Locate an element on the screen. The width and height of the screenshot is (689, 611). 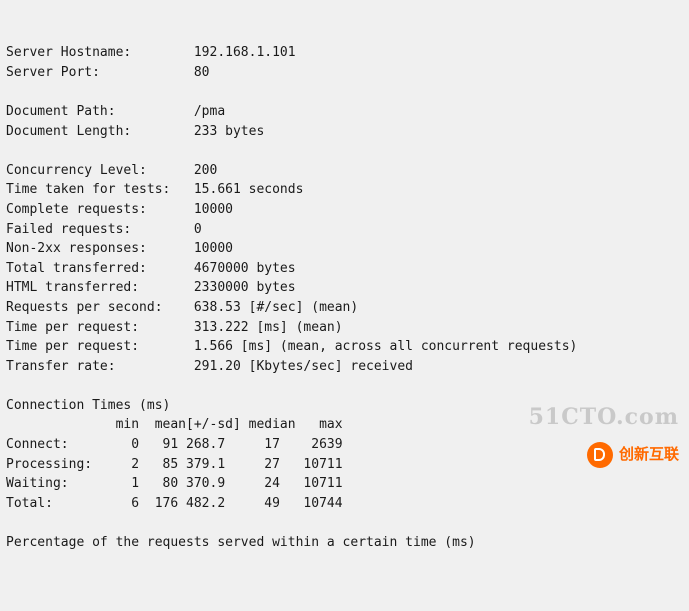
terminal-line: Processing: 2 85 379.1 27 10711 is located at coordinates (174, 464).